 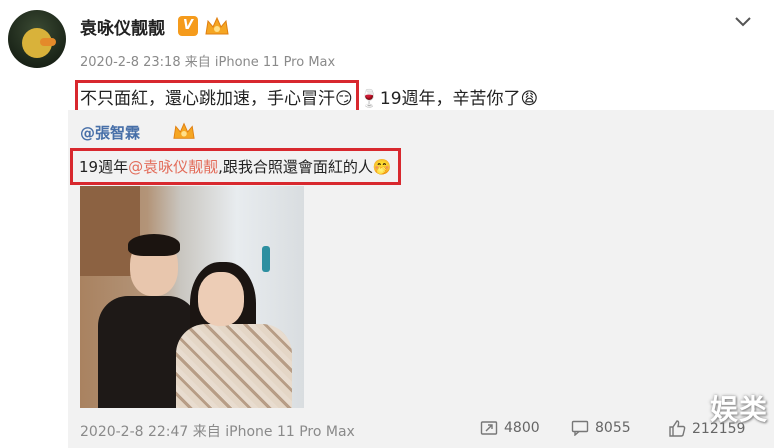 I want to click on post-text: 不只面紅，還心跳加速，手心冒汗😏 🍷19週年，辛苦你了😩, so click(x=307, y=97).